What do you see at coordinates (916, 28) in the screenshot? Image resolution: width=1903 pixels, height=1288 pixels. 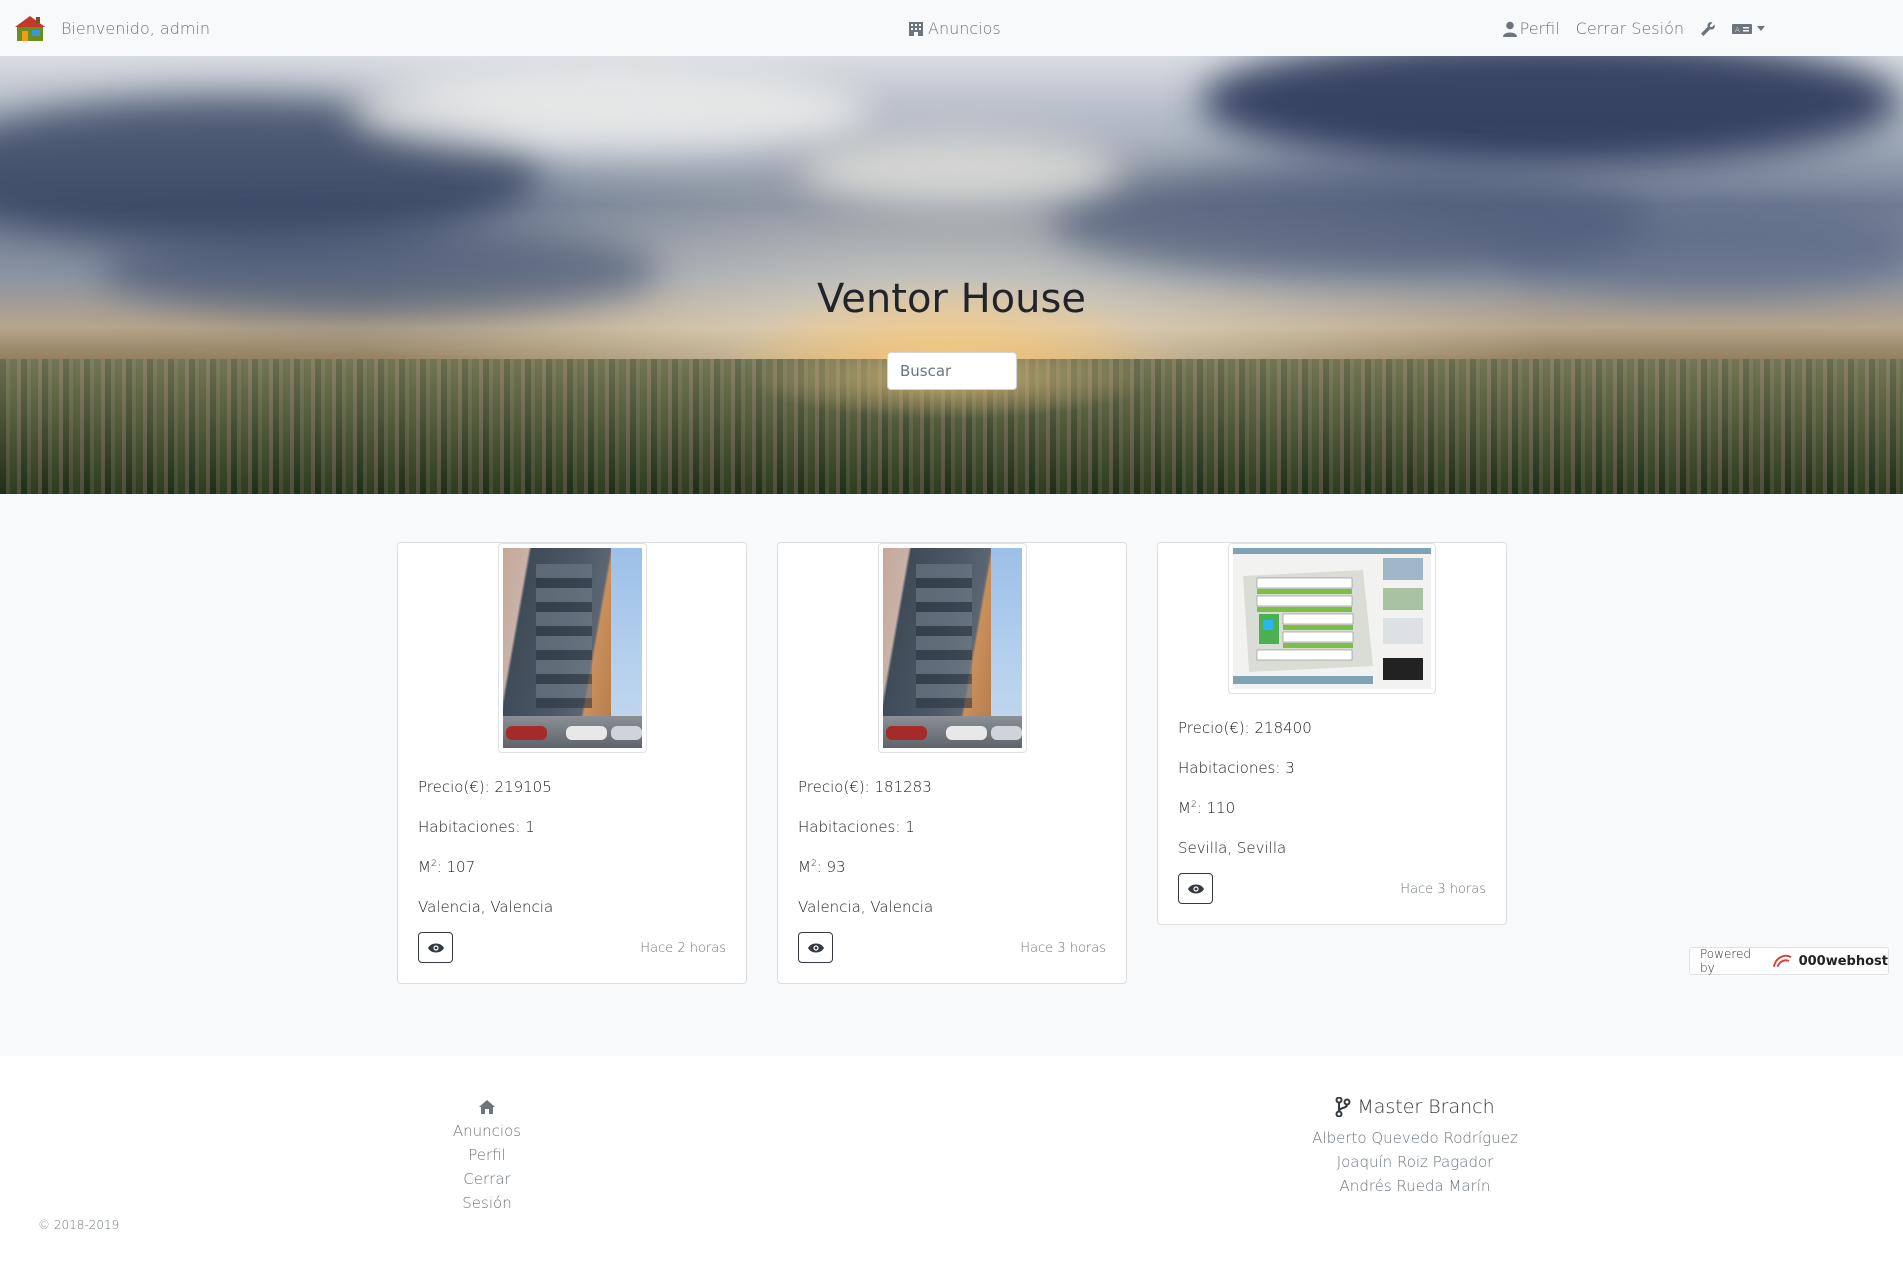 I see `building-icon` at bounding box center [916, 28].